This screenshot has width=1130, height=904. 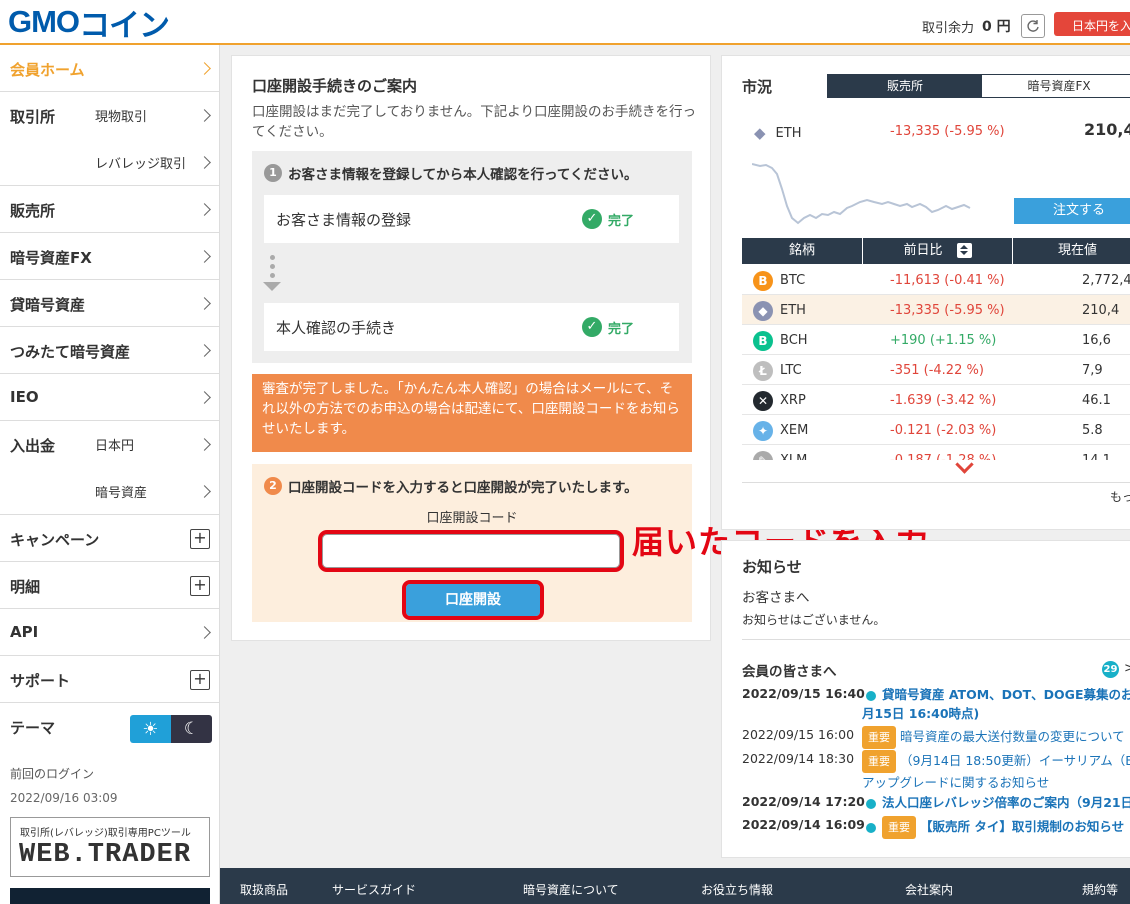 I want to click on sidebar-item-campaign: キャンペーン +, so click(x=109, y=538).